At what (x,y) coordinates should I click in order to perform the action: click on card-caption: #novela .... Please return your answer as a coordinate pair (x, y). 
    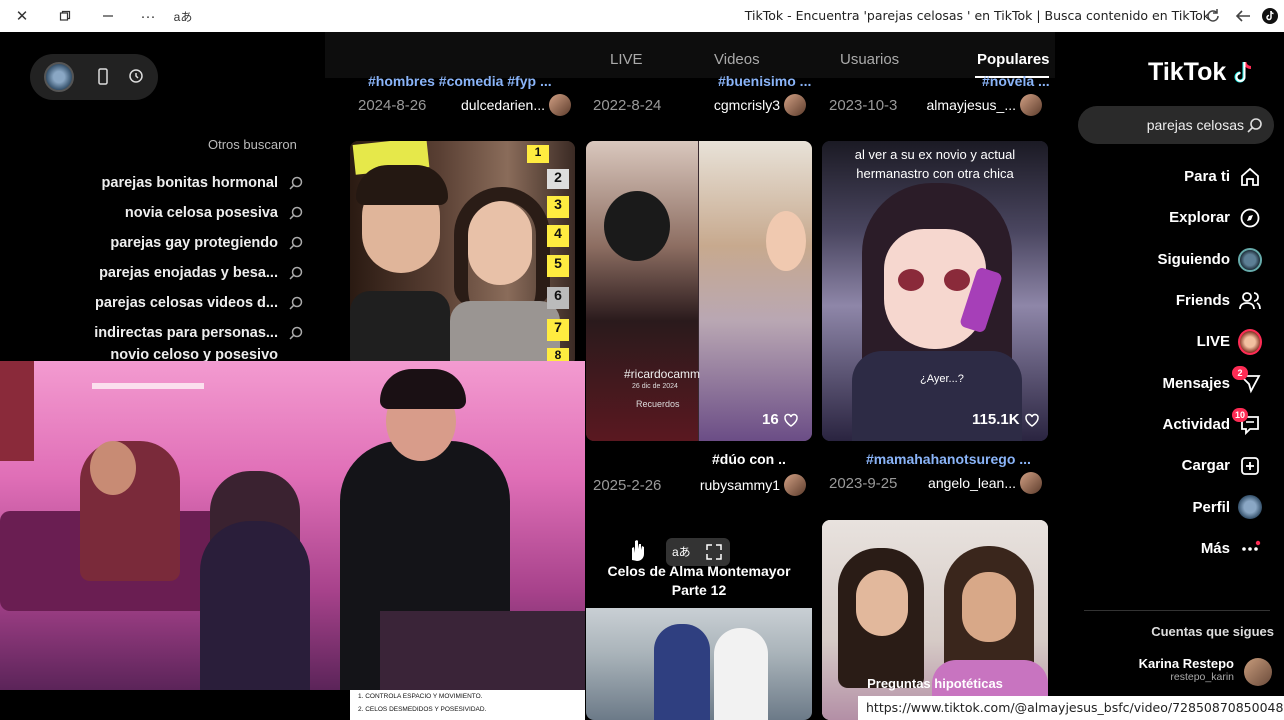
    Looking at the image, I should click on (1016, 81).